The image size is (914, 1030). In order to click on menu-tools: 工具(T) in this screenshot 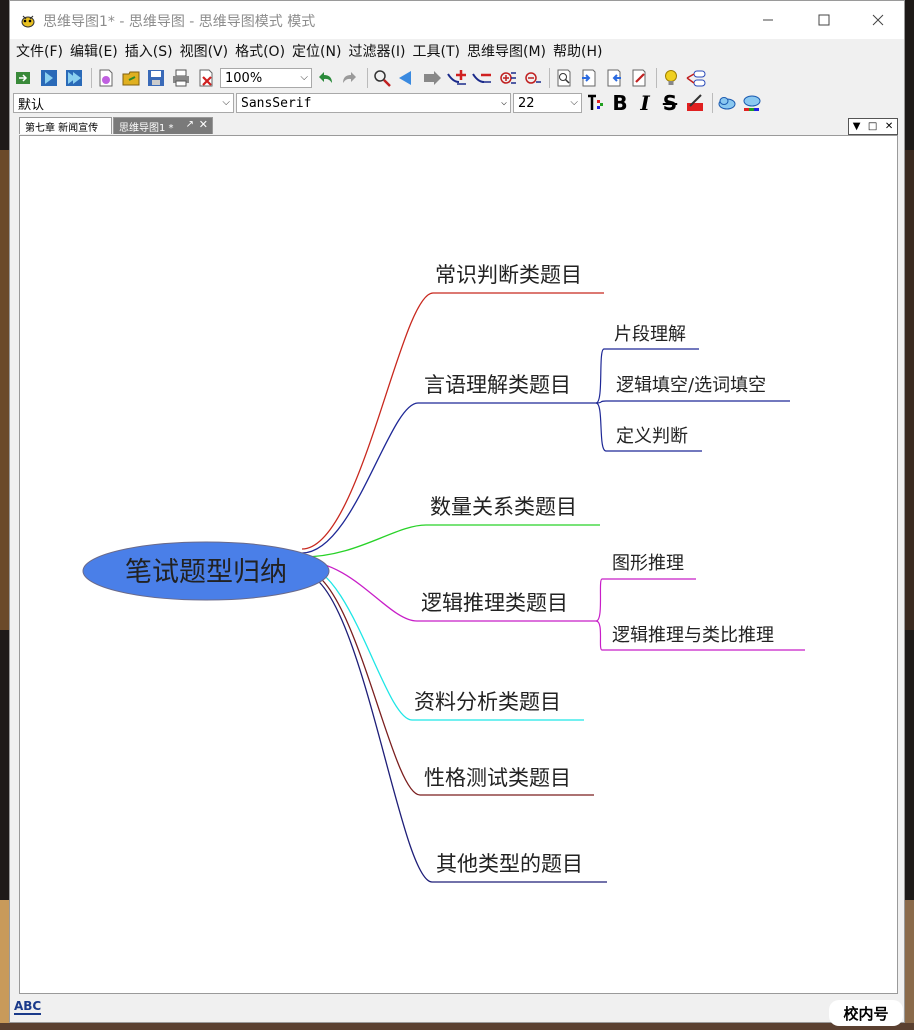, I will do `click(437, 51)`.